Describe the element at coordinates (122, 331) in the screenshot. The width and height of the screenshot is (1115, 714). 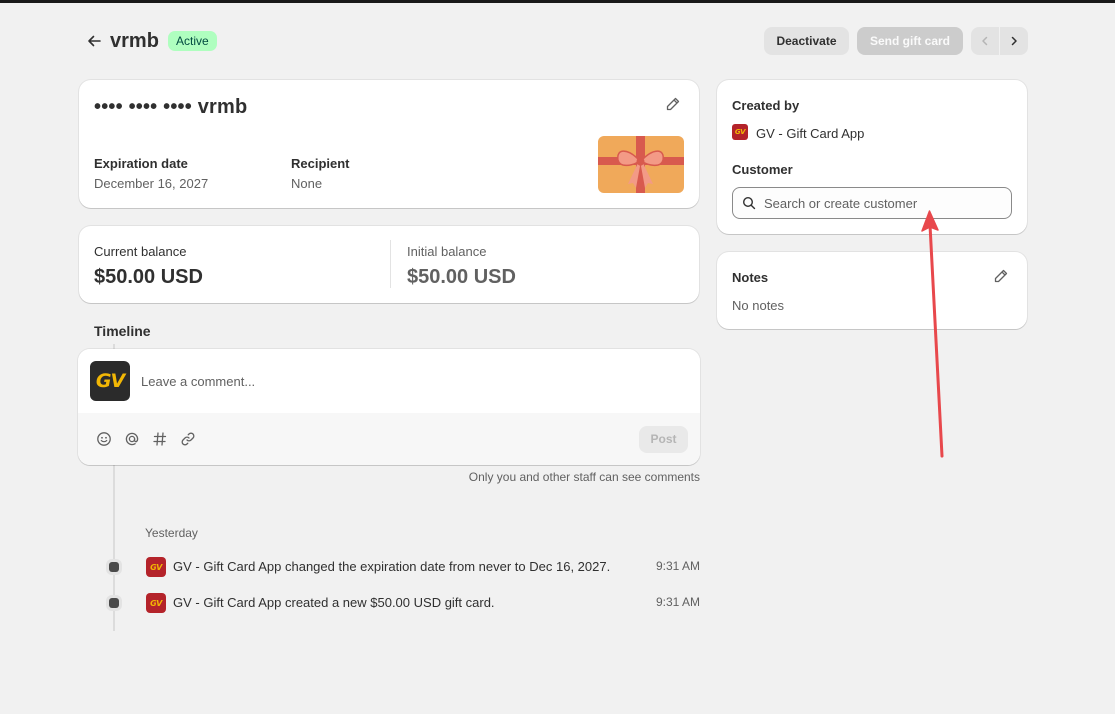
I see `timeline-title: Timeline` at that location.